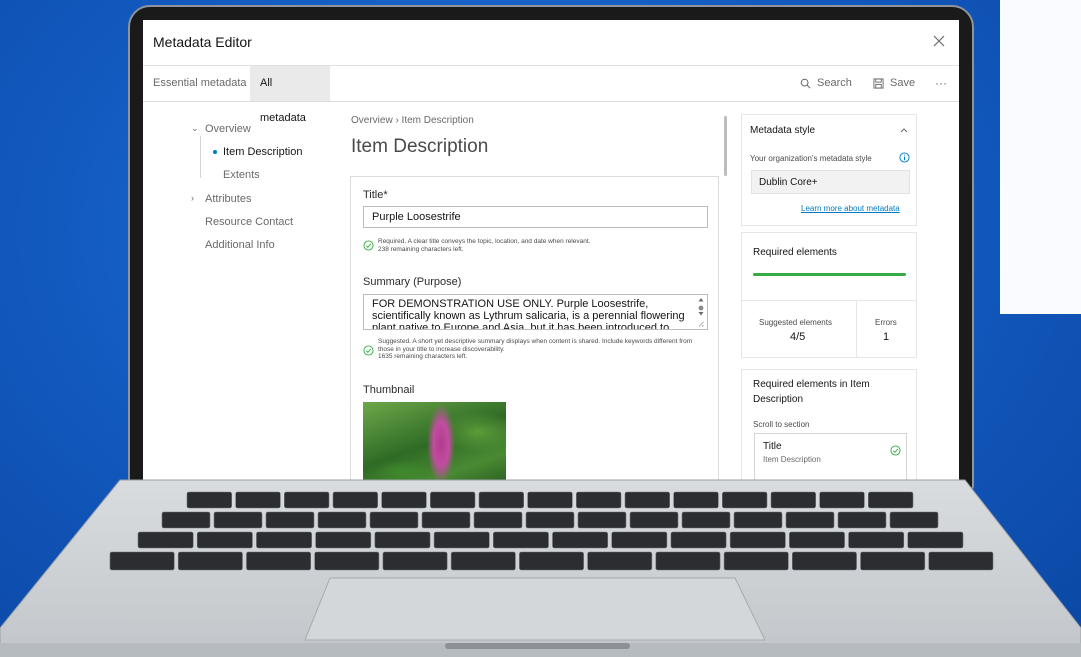  What do you see at coordinates (811, 158) in the screenshot?
I see `org-style-label: Your organization's metadata style` at bounding box center [811, 158].